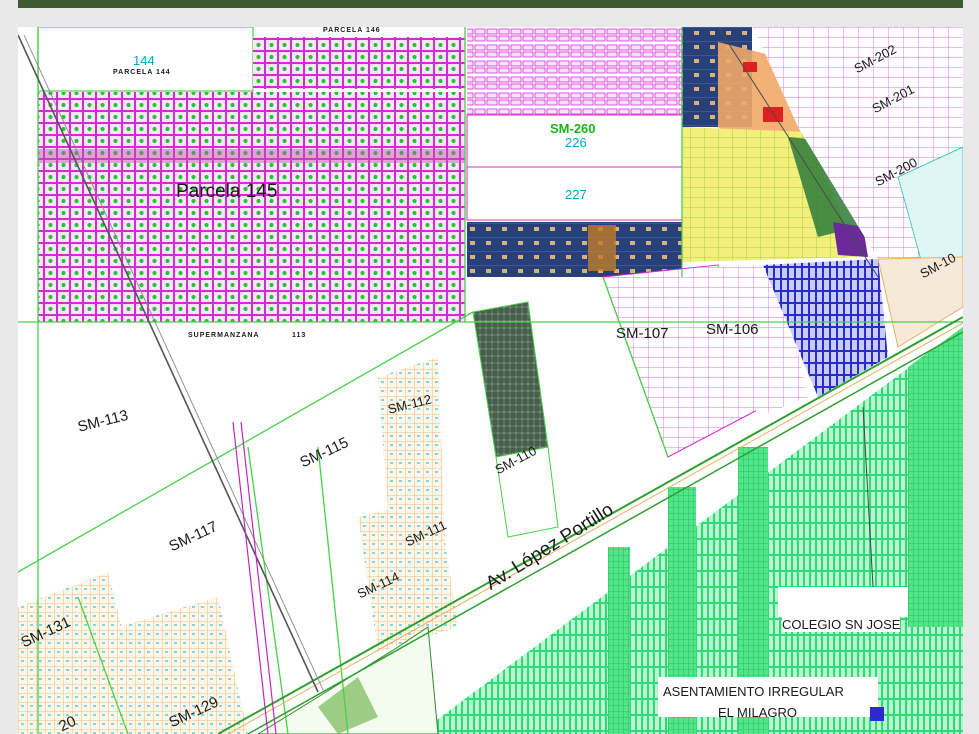 The height and width of the screenshot is (734, 979). I want to click on sm-260-label: SM-260, so click(573, 128).